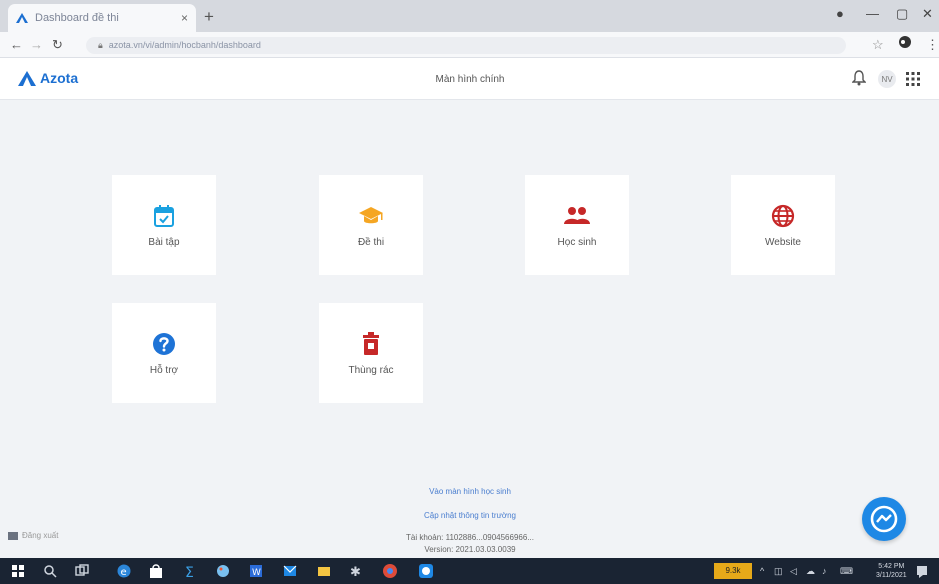 The image size is (939, 584). Describe the element at coordinates (164, 242) in the screenshot. I see `card-label: Bài tập` at that location.